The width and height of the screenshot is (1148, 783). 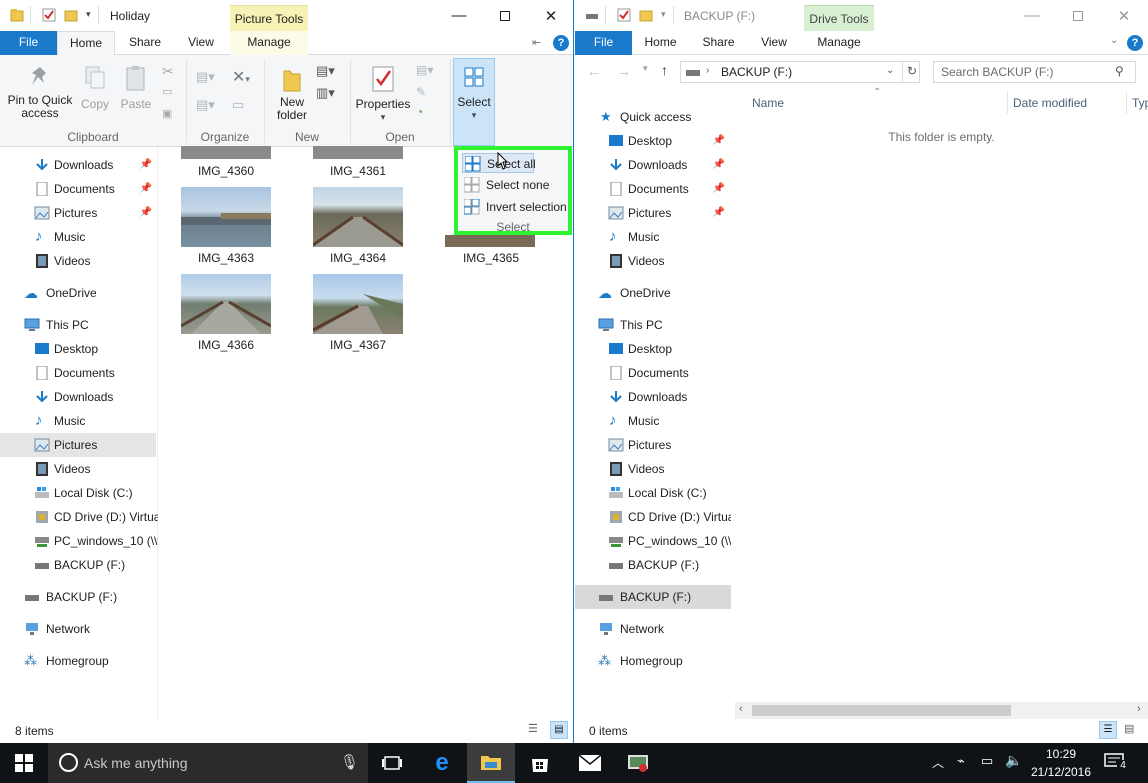 What do you see at coordinates (28, 43) in the screenshot?
I see `tab-file: File` at bounding box center [28, 43].